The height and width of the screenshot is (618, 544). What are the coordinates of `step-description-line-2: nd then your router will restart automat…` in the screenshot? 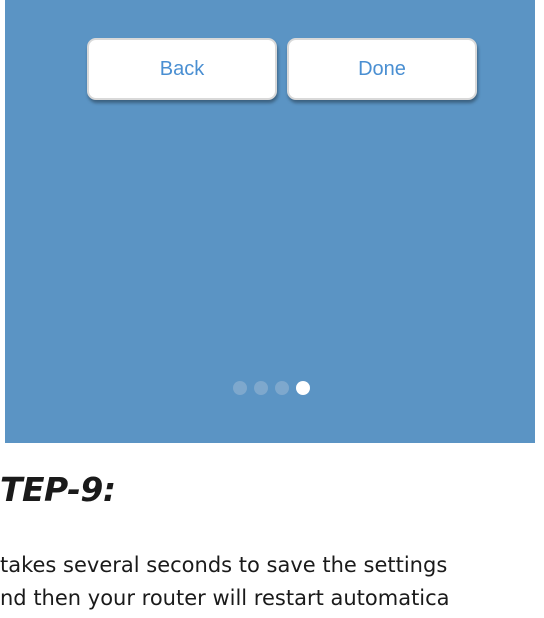 It's located at (225, 598).